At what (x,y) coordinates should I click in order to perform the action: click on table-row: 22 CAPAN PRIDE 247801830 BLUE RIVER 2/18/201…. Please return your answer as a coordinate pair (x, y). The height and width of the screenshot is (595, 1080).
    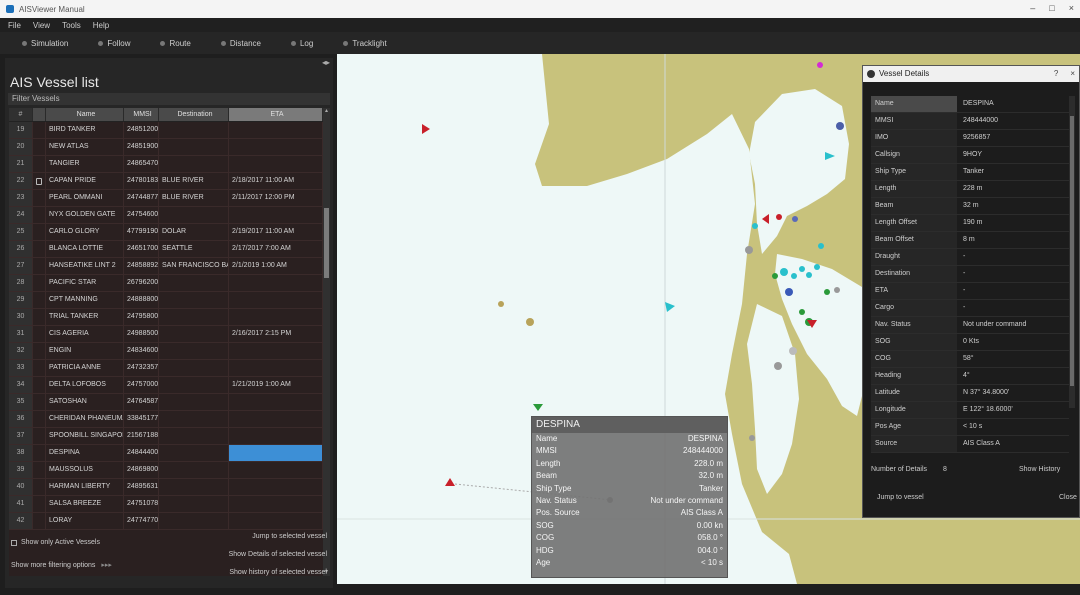
    Looking at the image, I should click on (166, 181).